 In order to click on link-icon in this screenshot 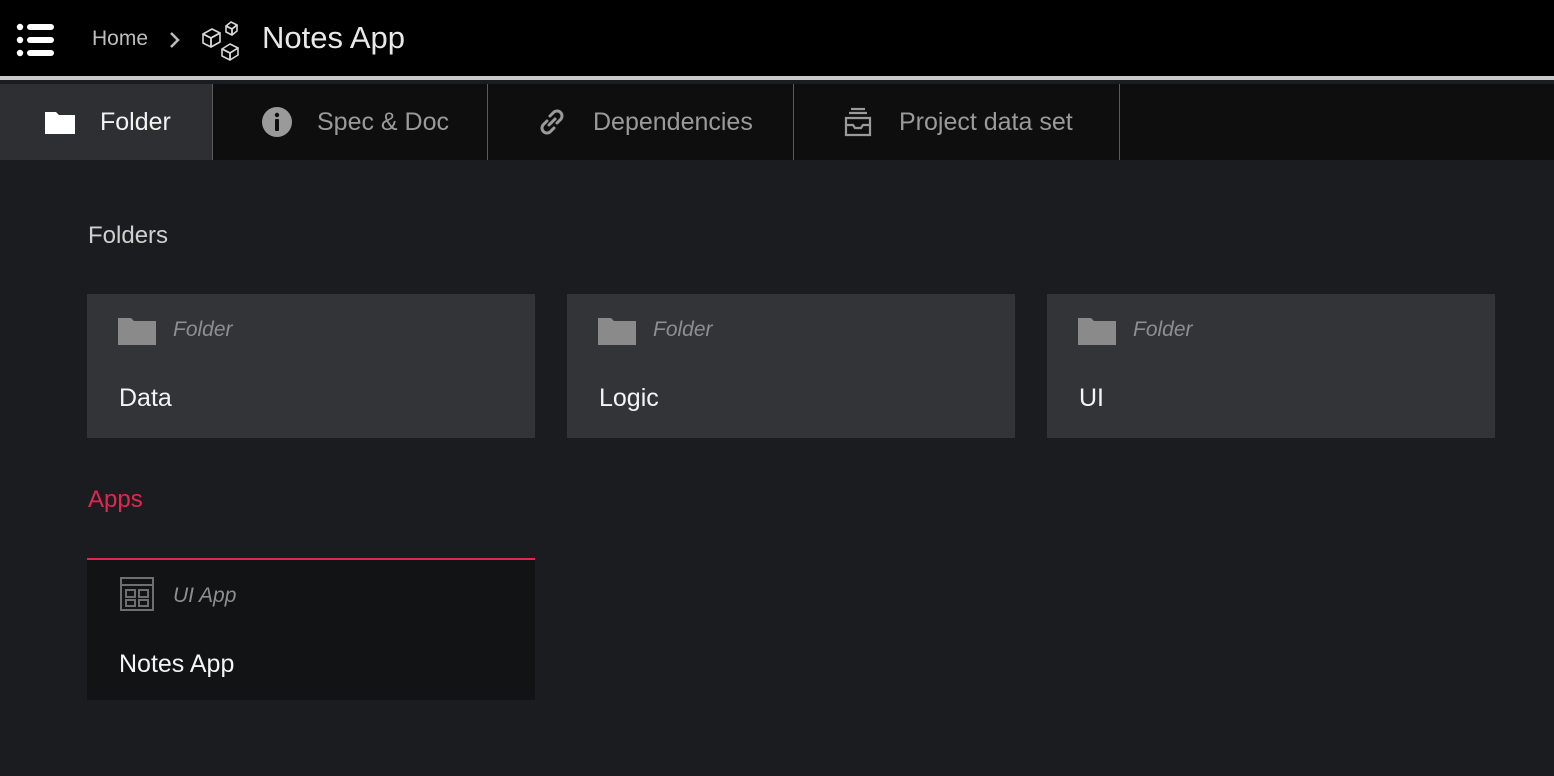, I will do `click(552, 122)`.